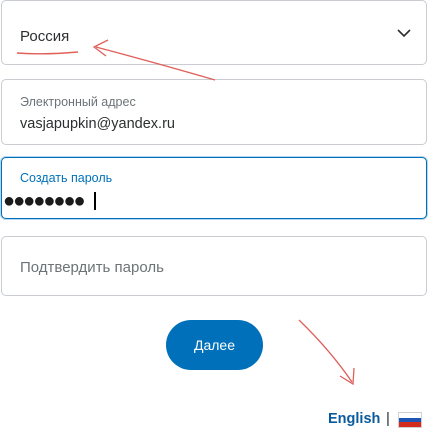 The width and height of the screenshot is (435, 435). Describe the element at coordinates (214, 345) in the screenshot. I see `next-button: Далее` at that location.